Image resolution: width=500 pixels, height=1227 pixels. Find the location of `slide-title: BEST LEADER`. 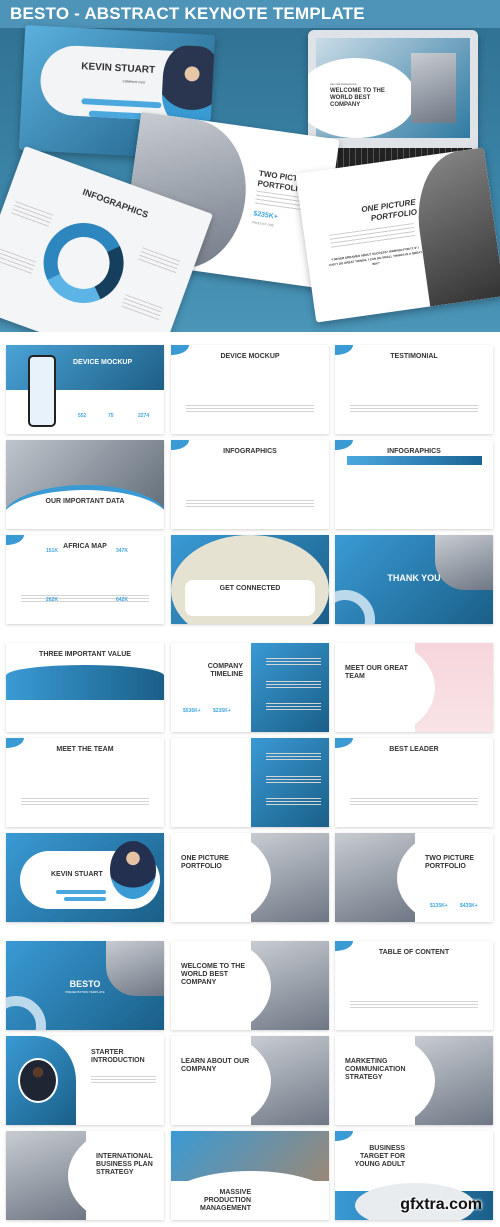

slide-title: BEST LEADER is located at coordinates (414, 749).